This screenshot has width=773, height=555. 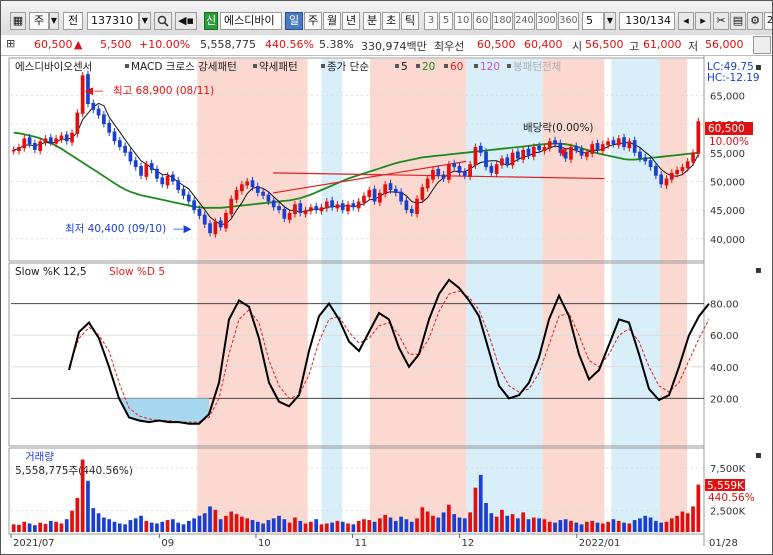 I want to click on indicator-label: 봉패턴전체, so click(x=537, y=67).